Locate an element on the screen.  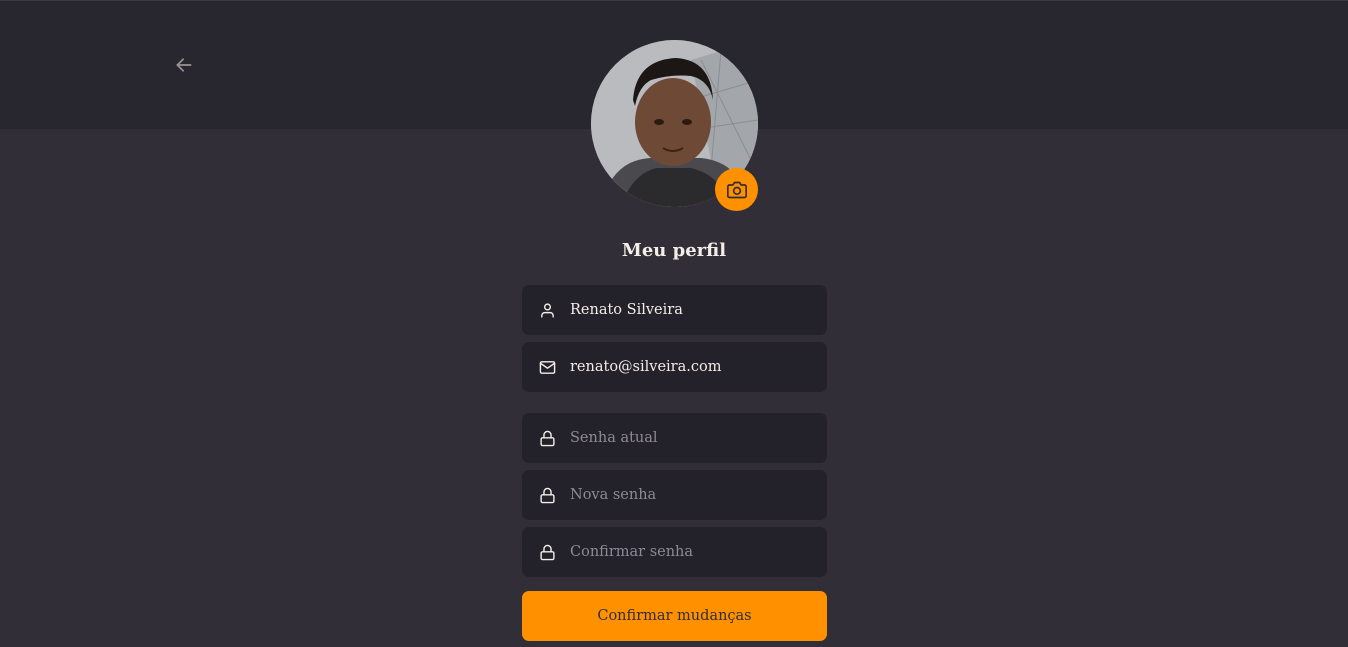
new-password-field is located at coordinates (674, 495).